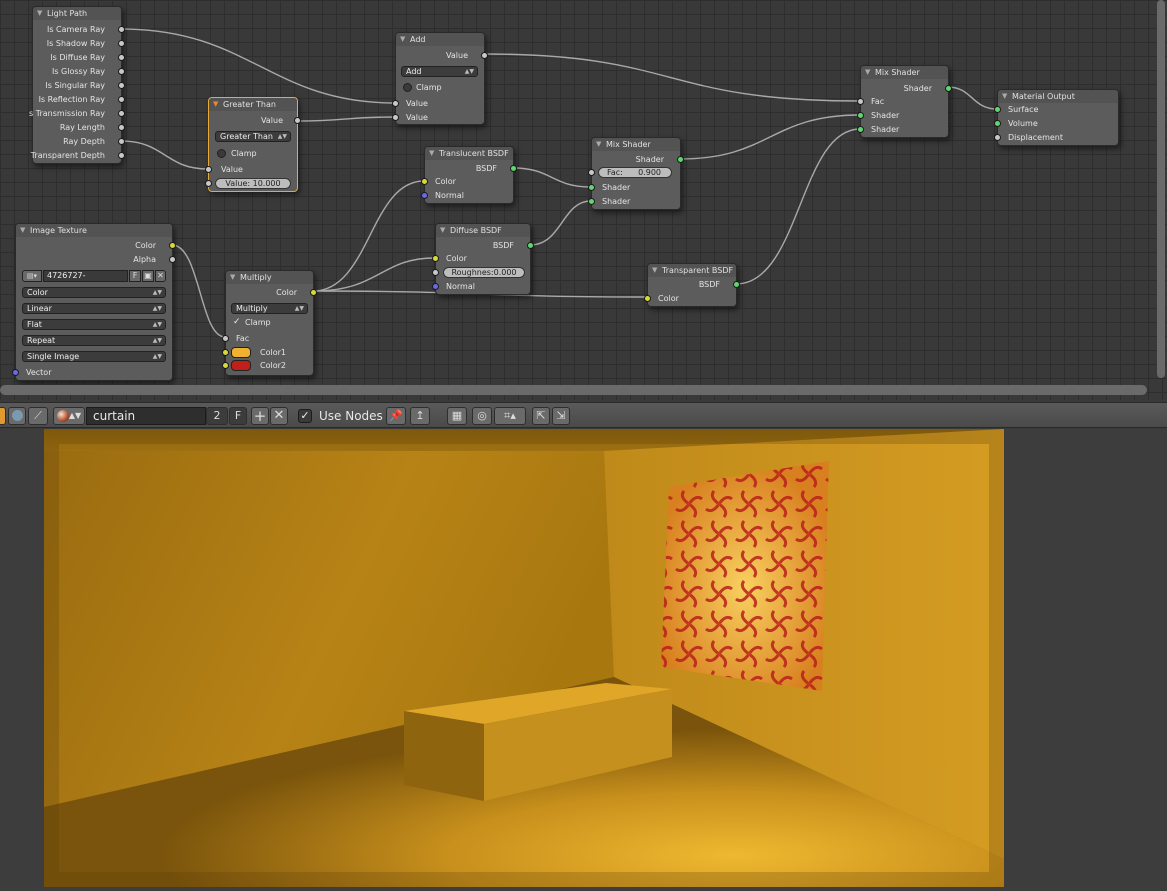  Describe the element at coordinates (94, 340) in the screenshot. I see `extension-dropdown: Repeat ▲▼` at that location.